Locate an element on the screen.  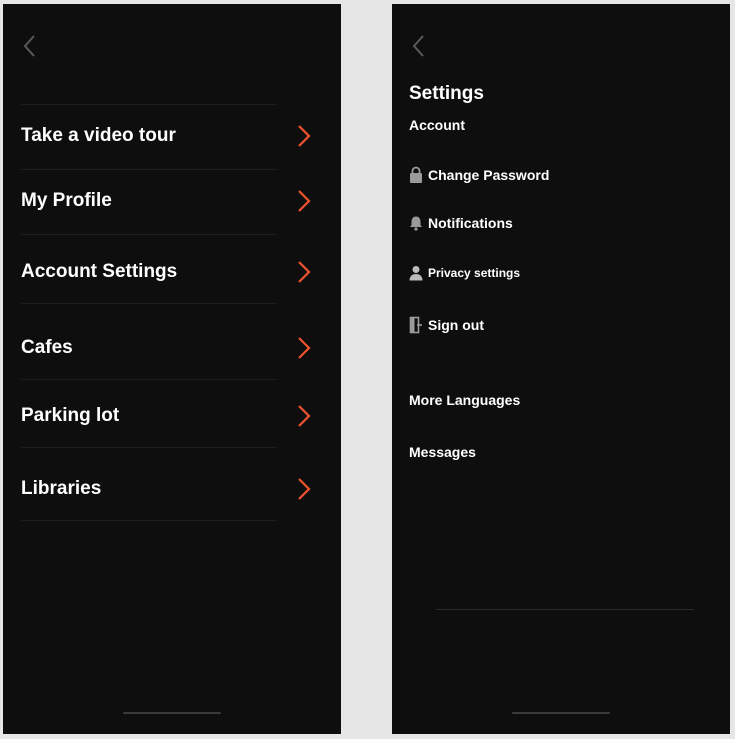
change-password-item: Change Password is located at coordinates (478, 175).